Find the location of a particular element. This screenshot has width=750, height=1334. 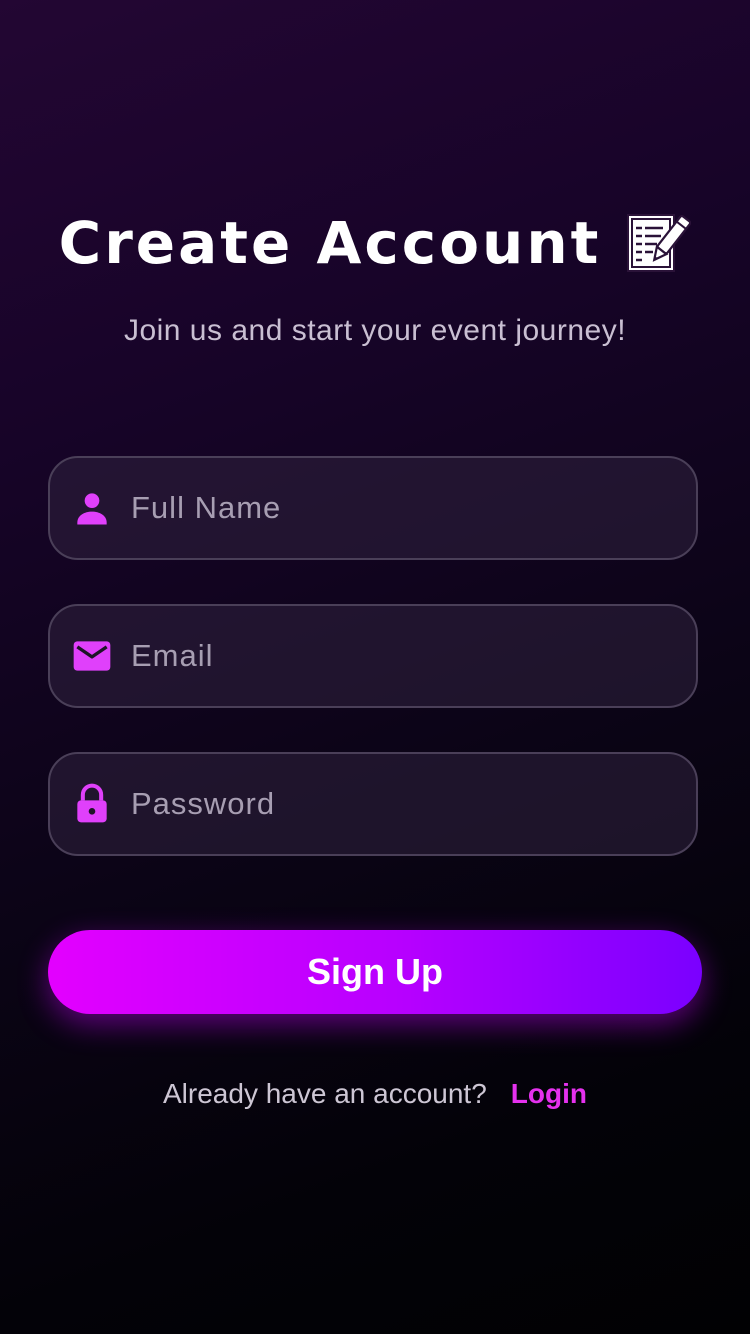

page-title: Create Account is located at coordinates (330, 243).